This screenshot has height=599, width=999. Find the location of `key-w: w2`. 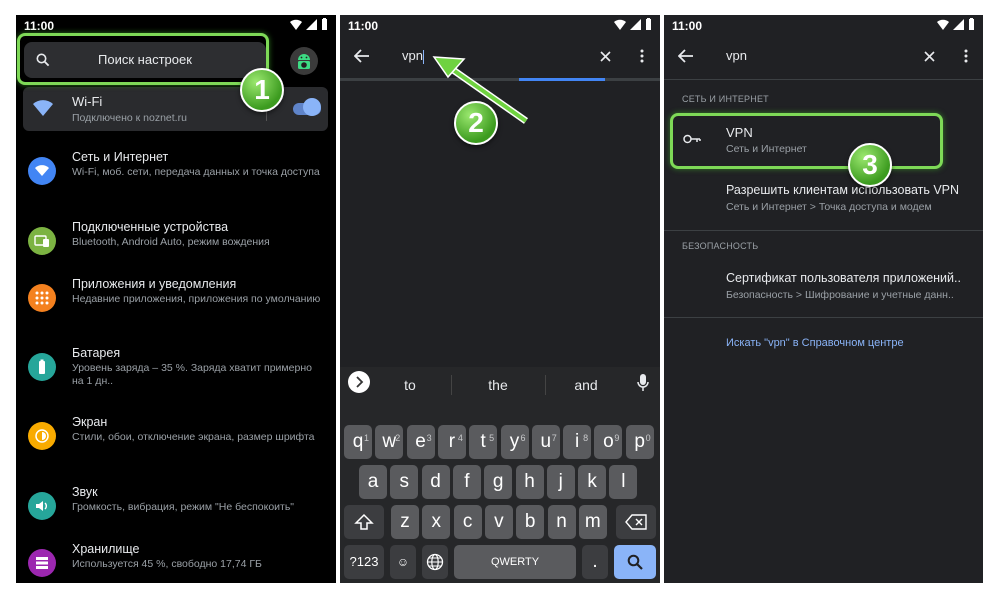

key-w: w2 is located at coordinates (389, 442).